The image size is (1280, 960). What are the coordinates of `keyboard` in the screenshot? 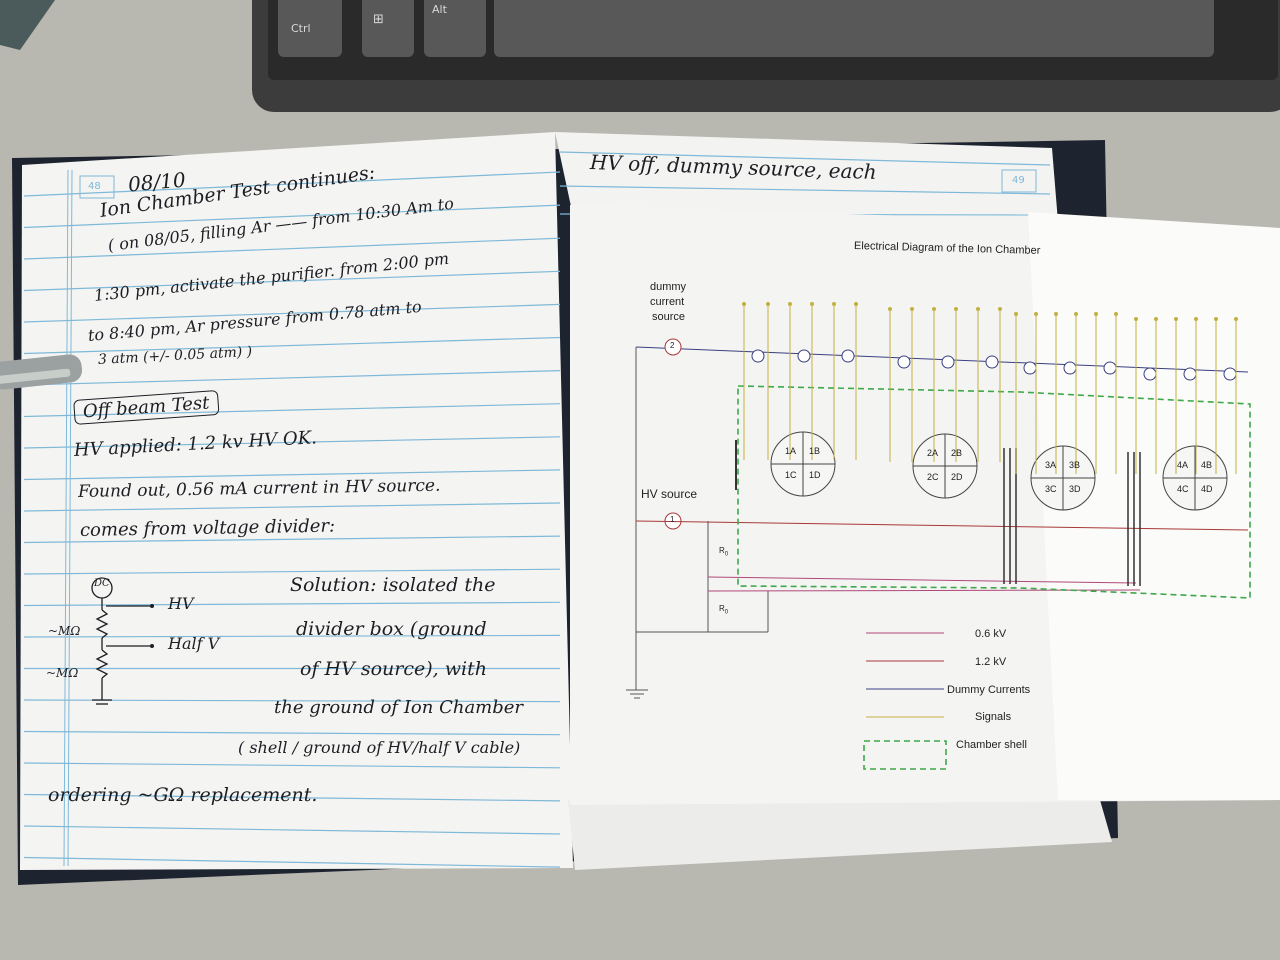 It's located at (766, 56).